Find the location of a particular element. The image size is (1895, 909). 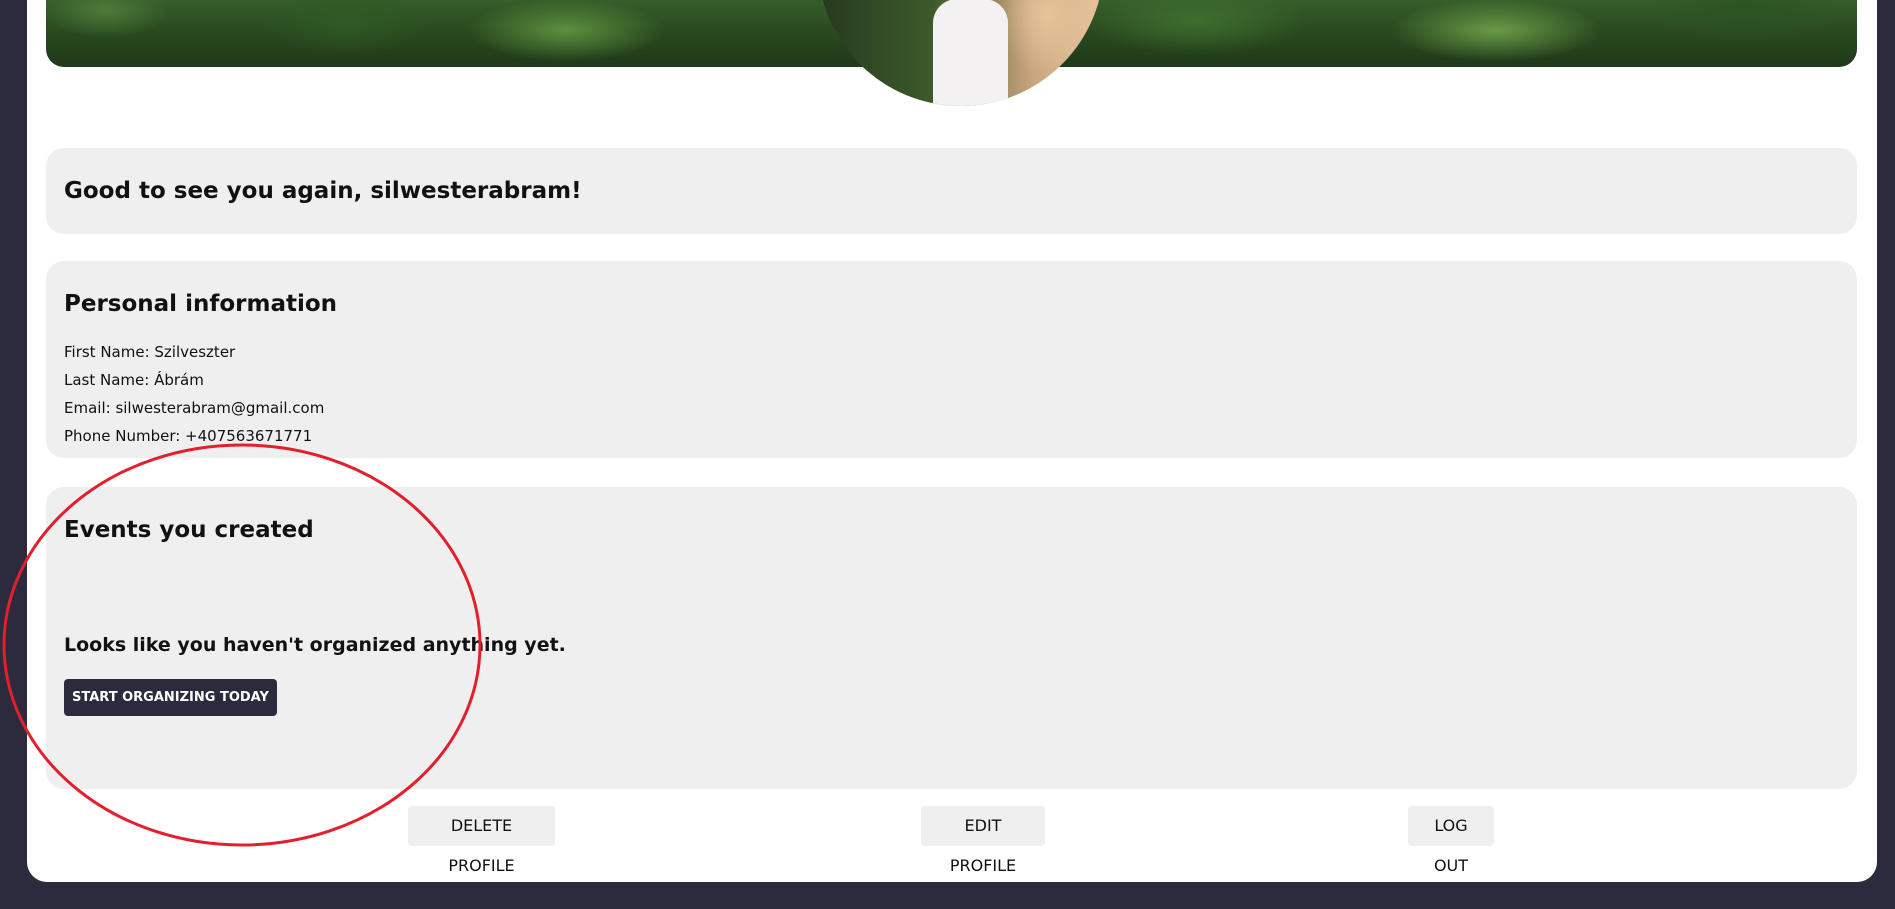

profile-avatar is located at coordinates (961, 53).